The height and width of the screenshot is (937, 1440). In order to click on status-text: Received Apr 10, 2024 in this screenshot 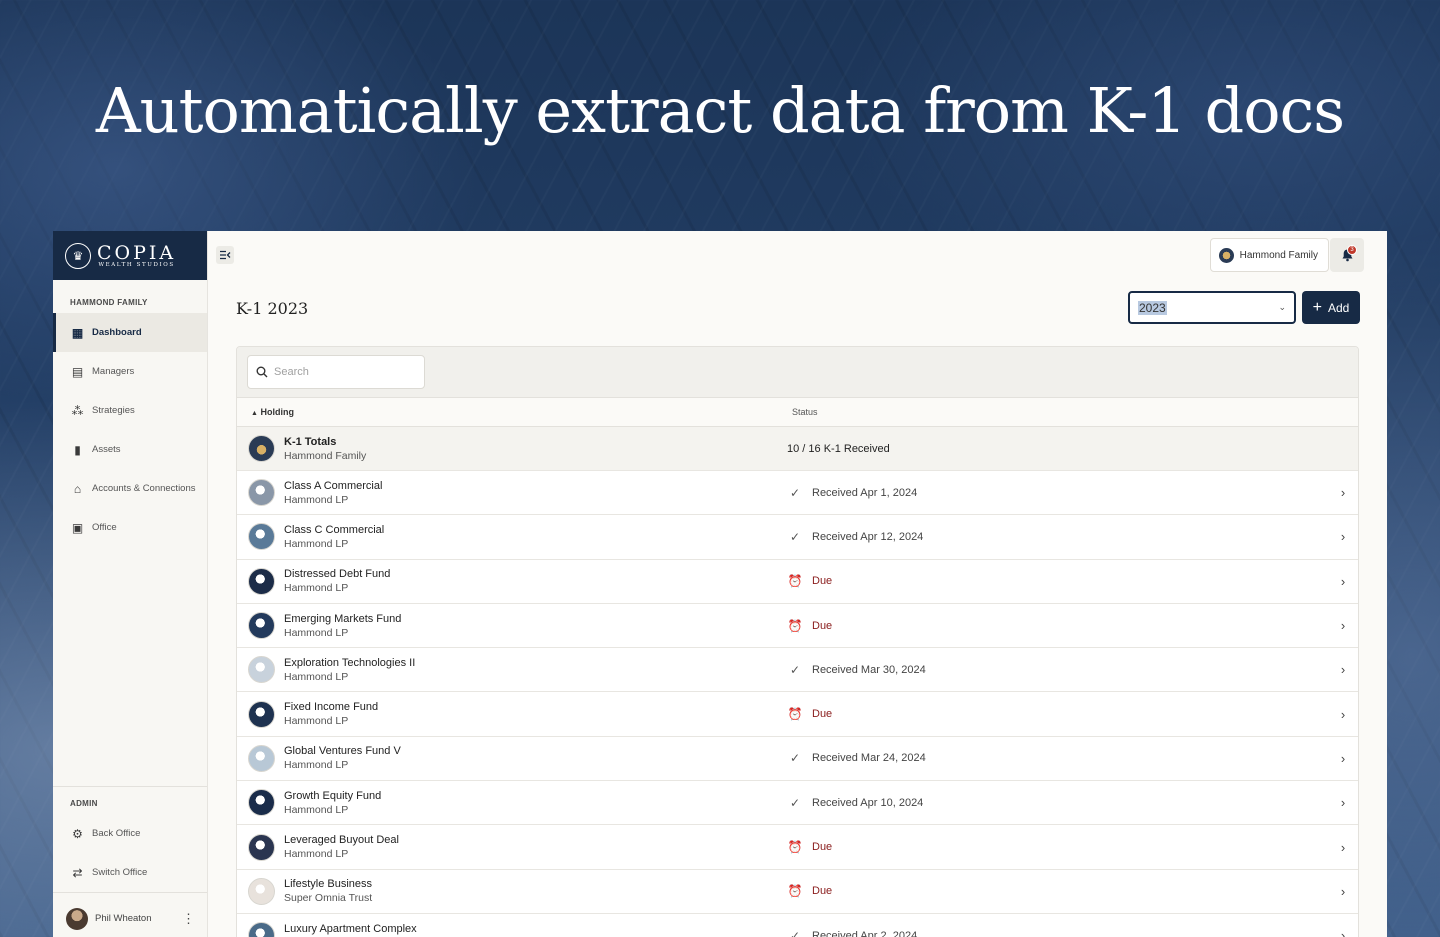, I will do `click(868, 802)`.